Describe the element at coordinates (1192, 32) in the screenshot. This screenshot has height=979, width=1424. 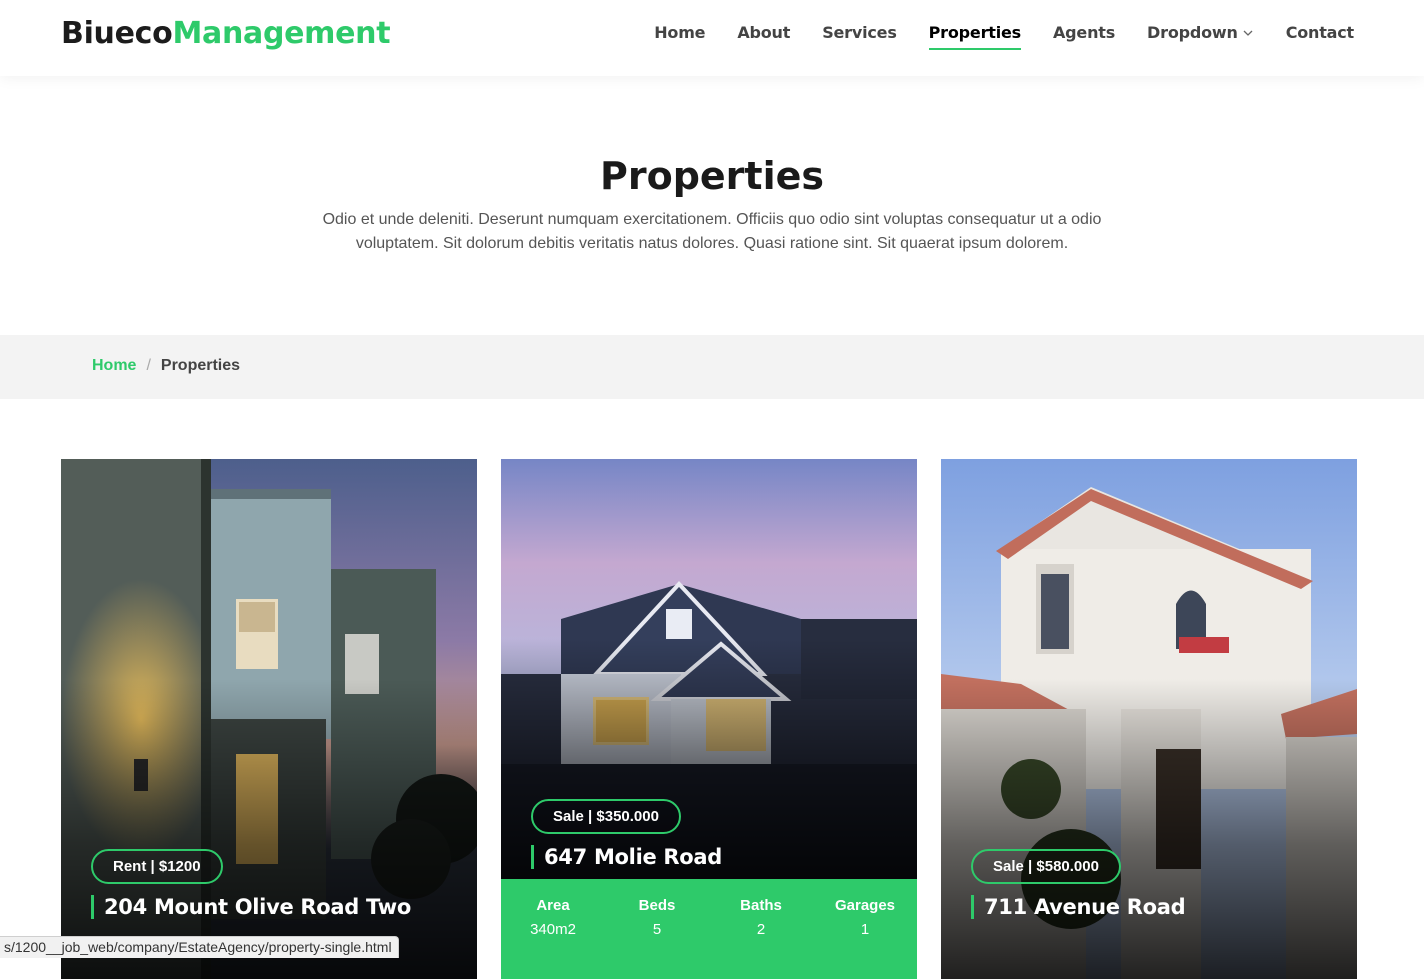
I see `nav-dropdown-label: Dropdown` at that location.